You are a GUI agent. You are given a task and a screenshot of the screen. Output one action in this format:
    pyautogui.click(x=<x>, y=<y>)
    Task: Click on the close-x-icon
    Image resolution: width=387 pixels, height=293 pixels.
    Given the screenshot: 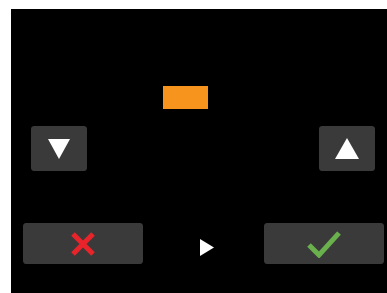 What is the action you would take?
    pyautogui.click(x=83, y=244)
    